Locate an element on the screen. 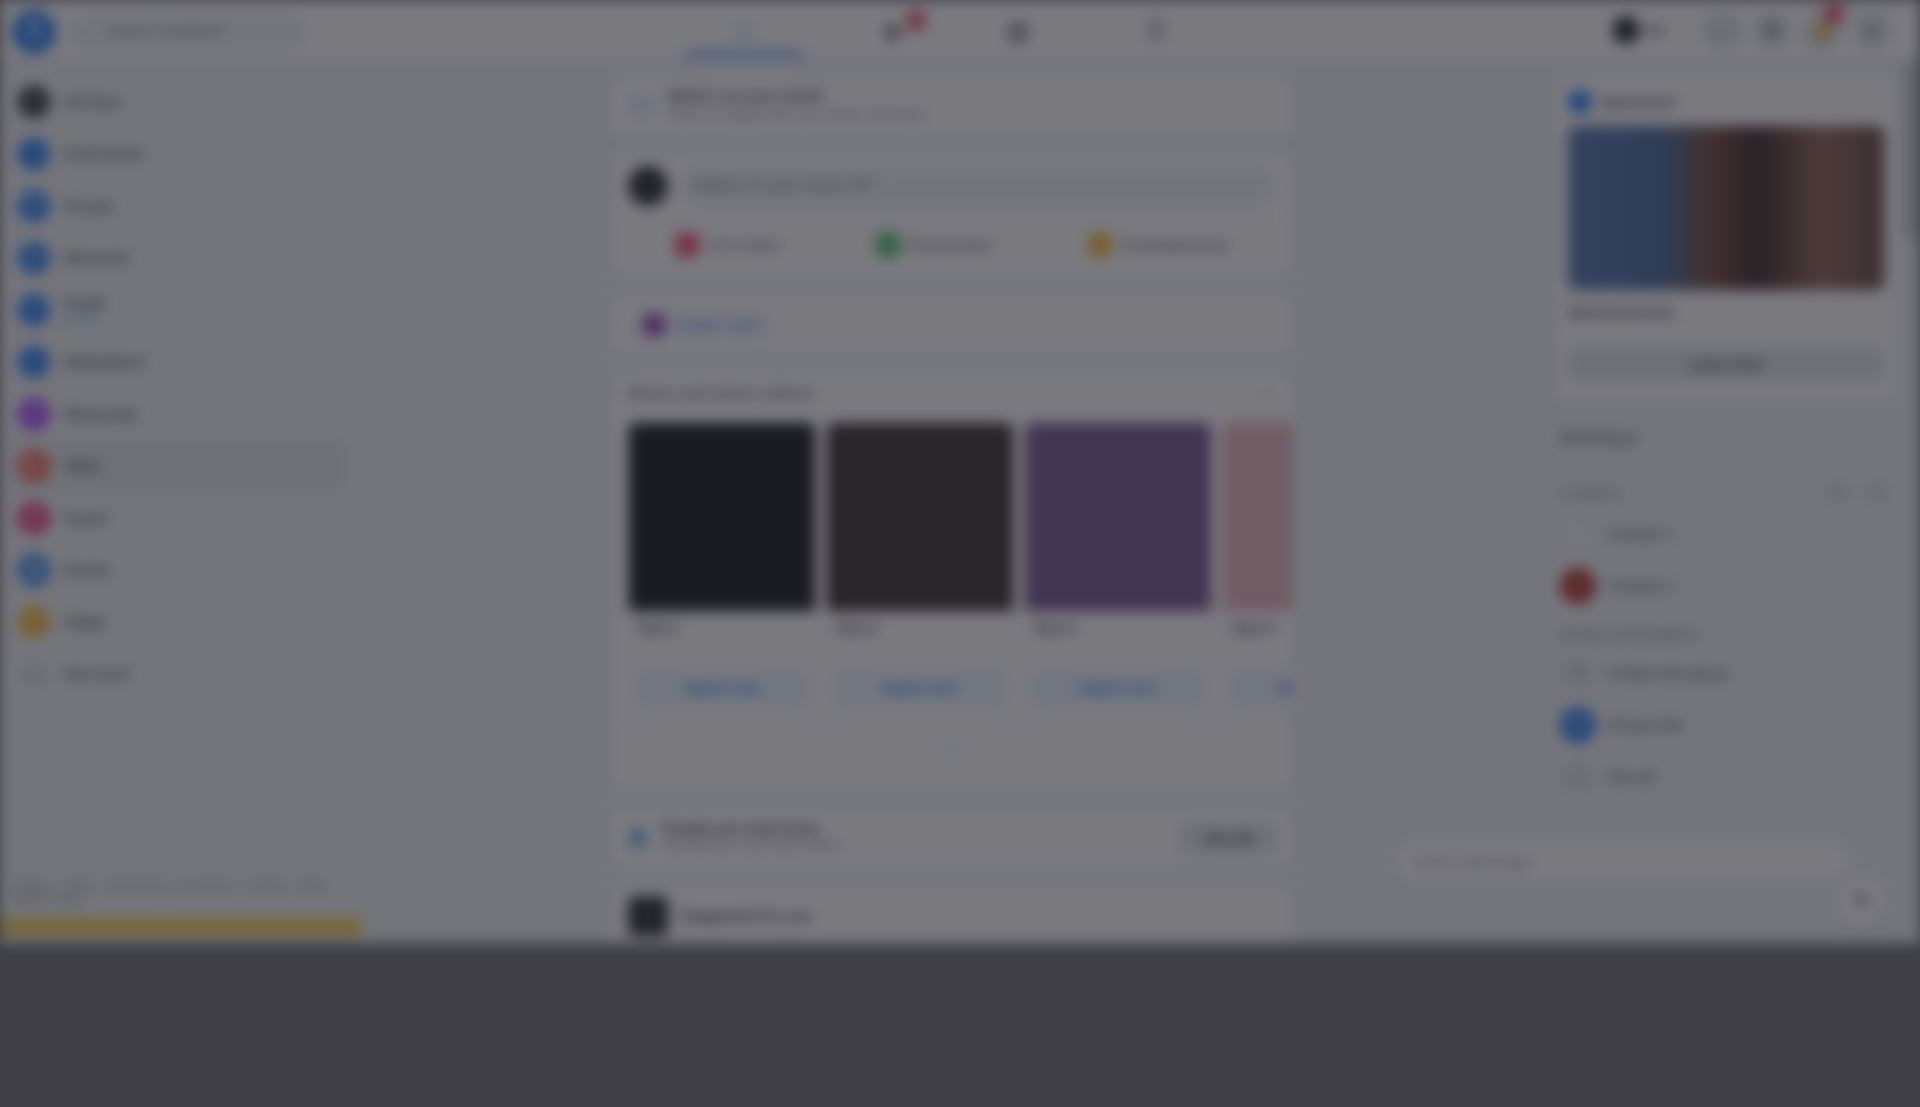  live-video-button: Live video is located at coordinates (728, 245).